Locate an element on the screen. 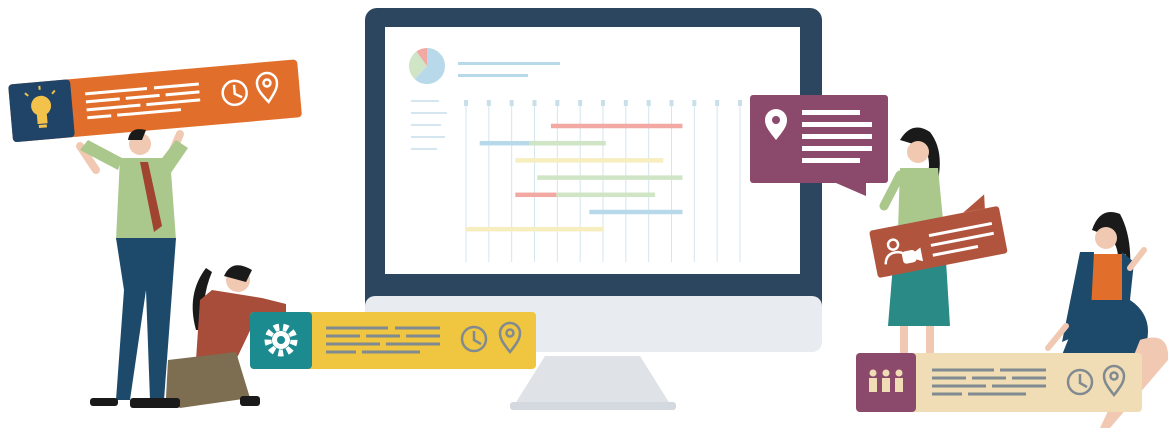 Image resolution: width=1176 pixels, height=435 pixels. team-icon is located at coordinates (886, 380).